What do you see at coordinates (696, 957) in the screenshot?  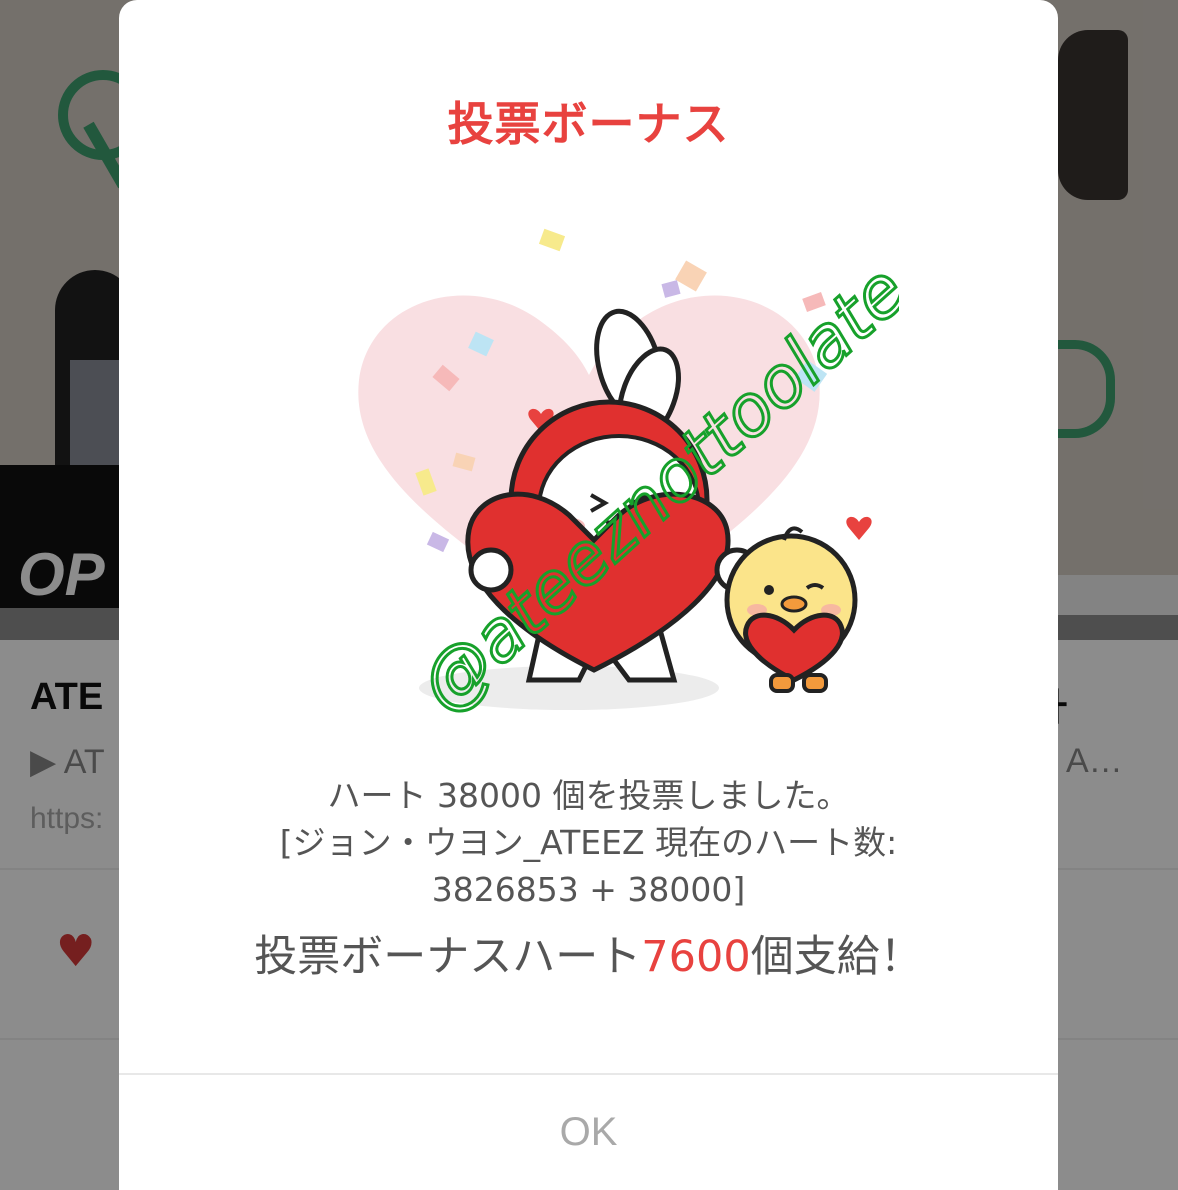 I see `bonus-value: 7600` at bounding box center [696, 957].